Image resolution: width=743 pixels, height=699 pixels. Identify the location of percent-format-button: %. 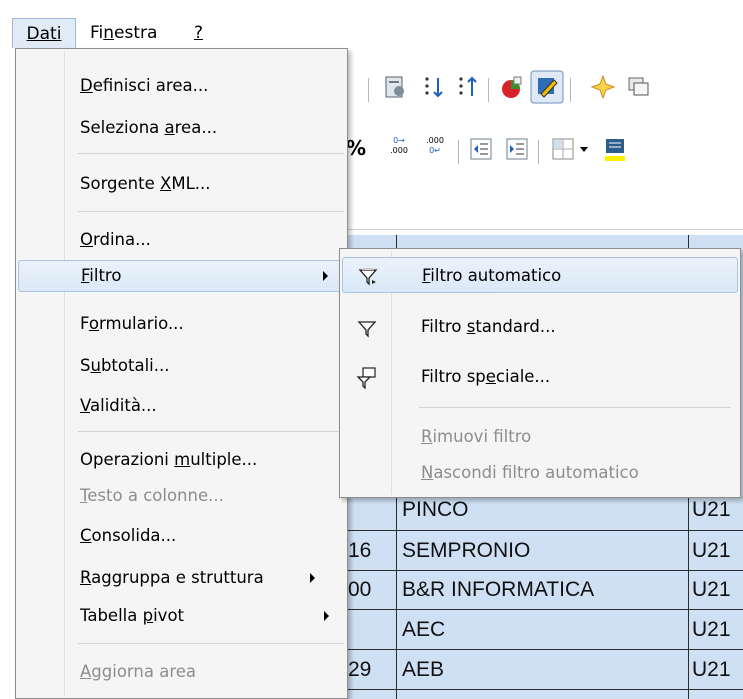
(356, 148).